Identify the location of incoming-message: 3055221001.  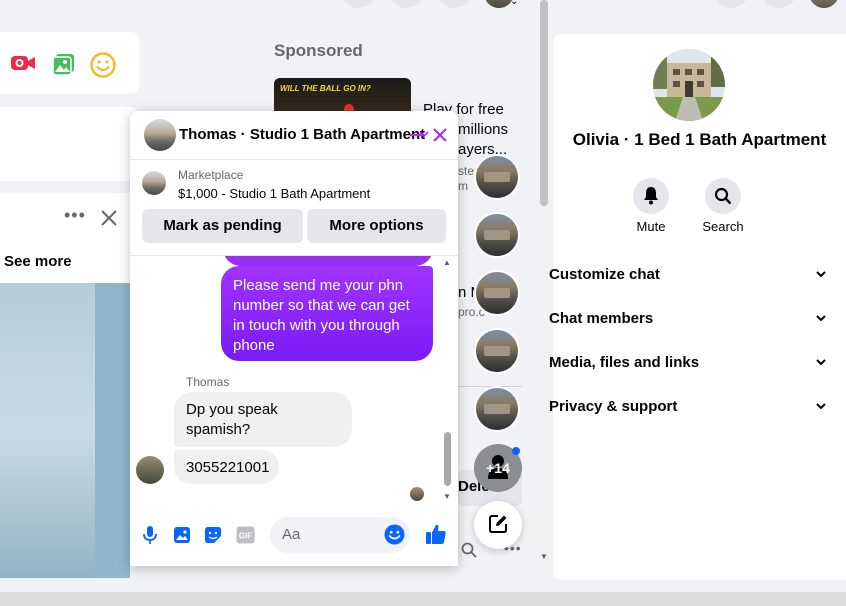
(226, 467).